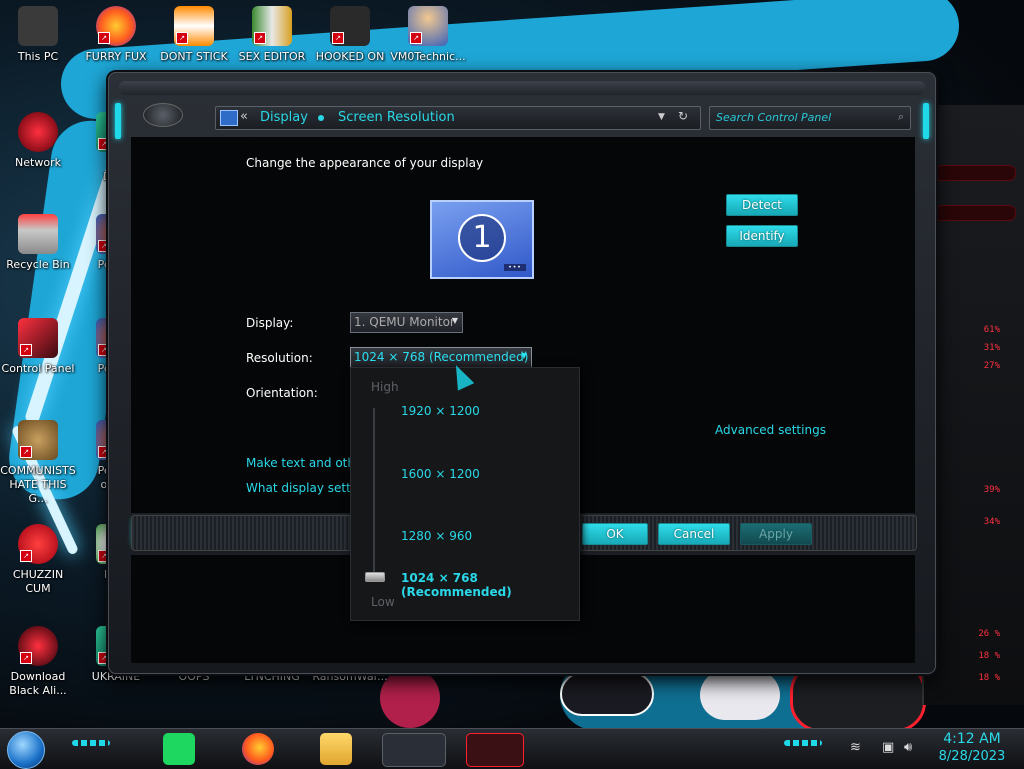 The width and height of the screenshot is (1024, 769). I want to click on window-emblem-icon, so click(163, 115).